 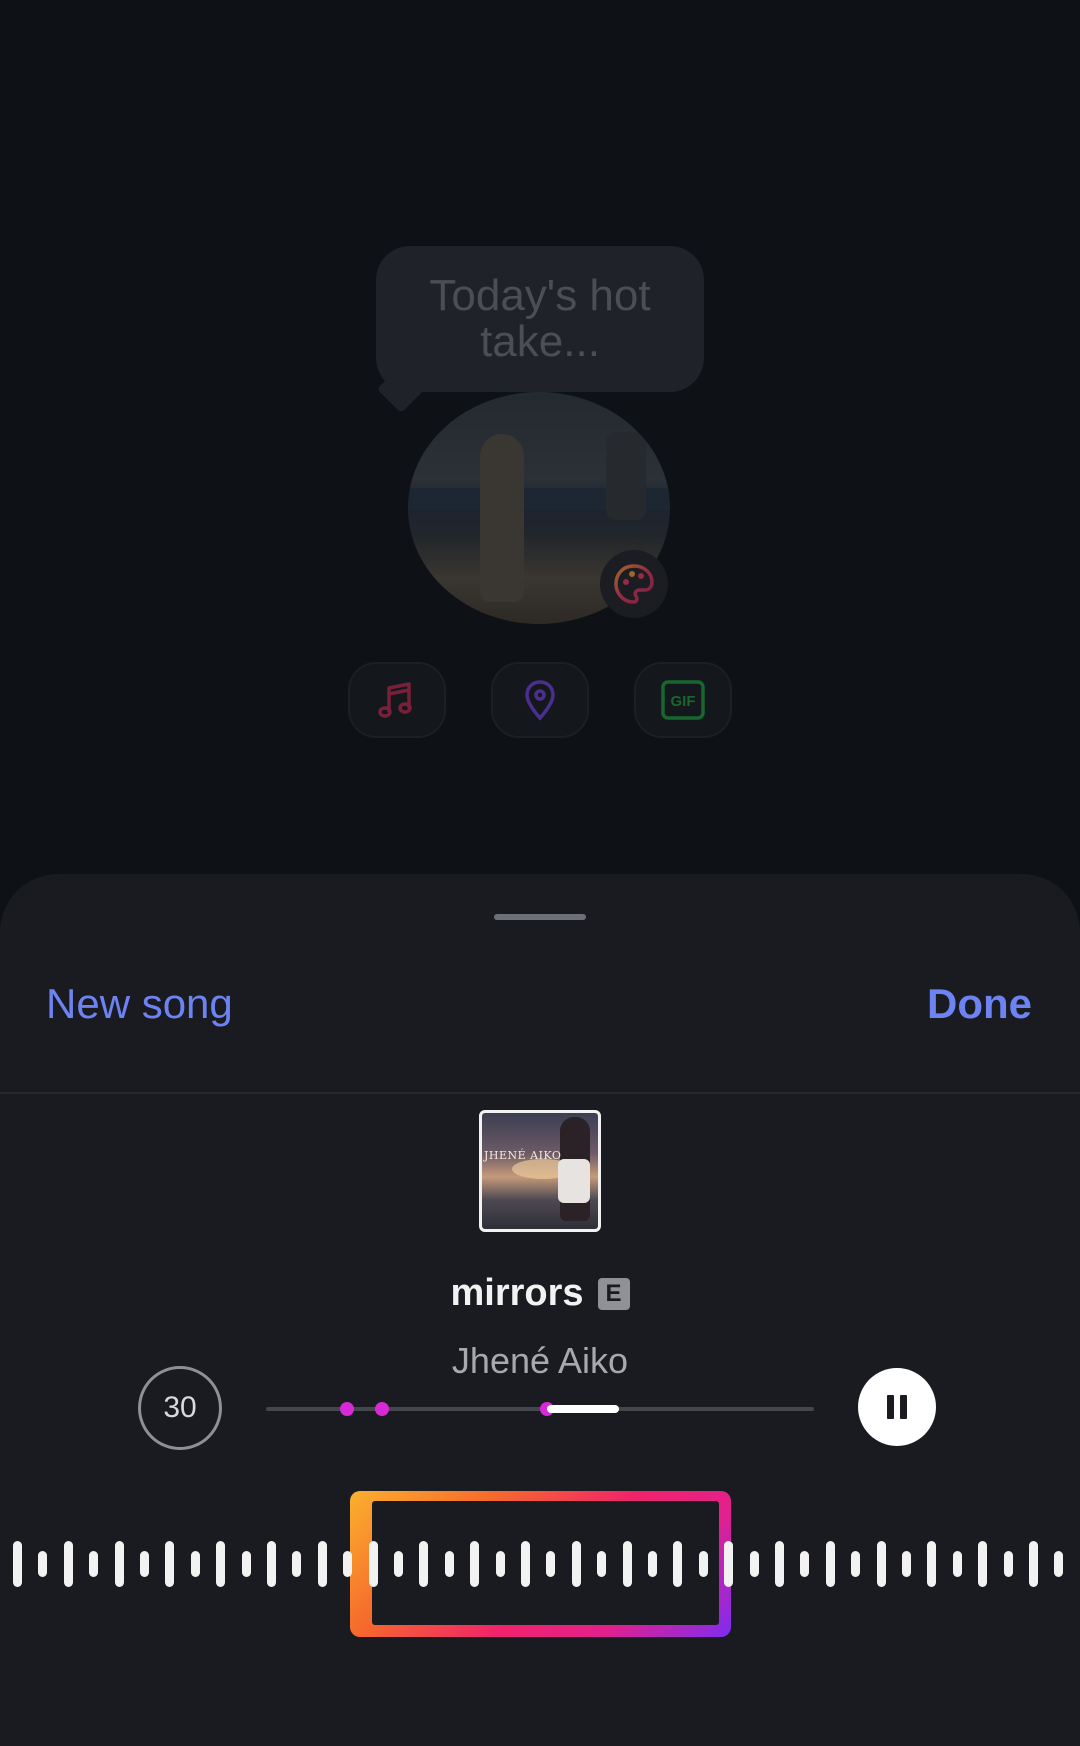 I want to click on new-song-button: New song, so click(x=139, y=1004).